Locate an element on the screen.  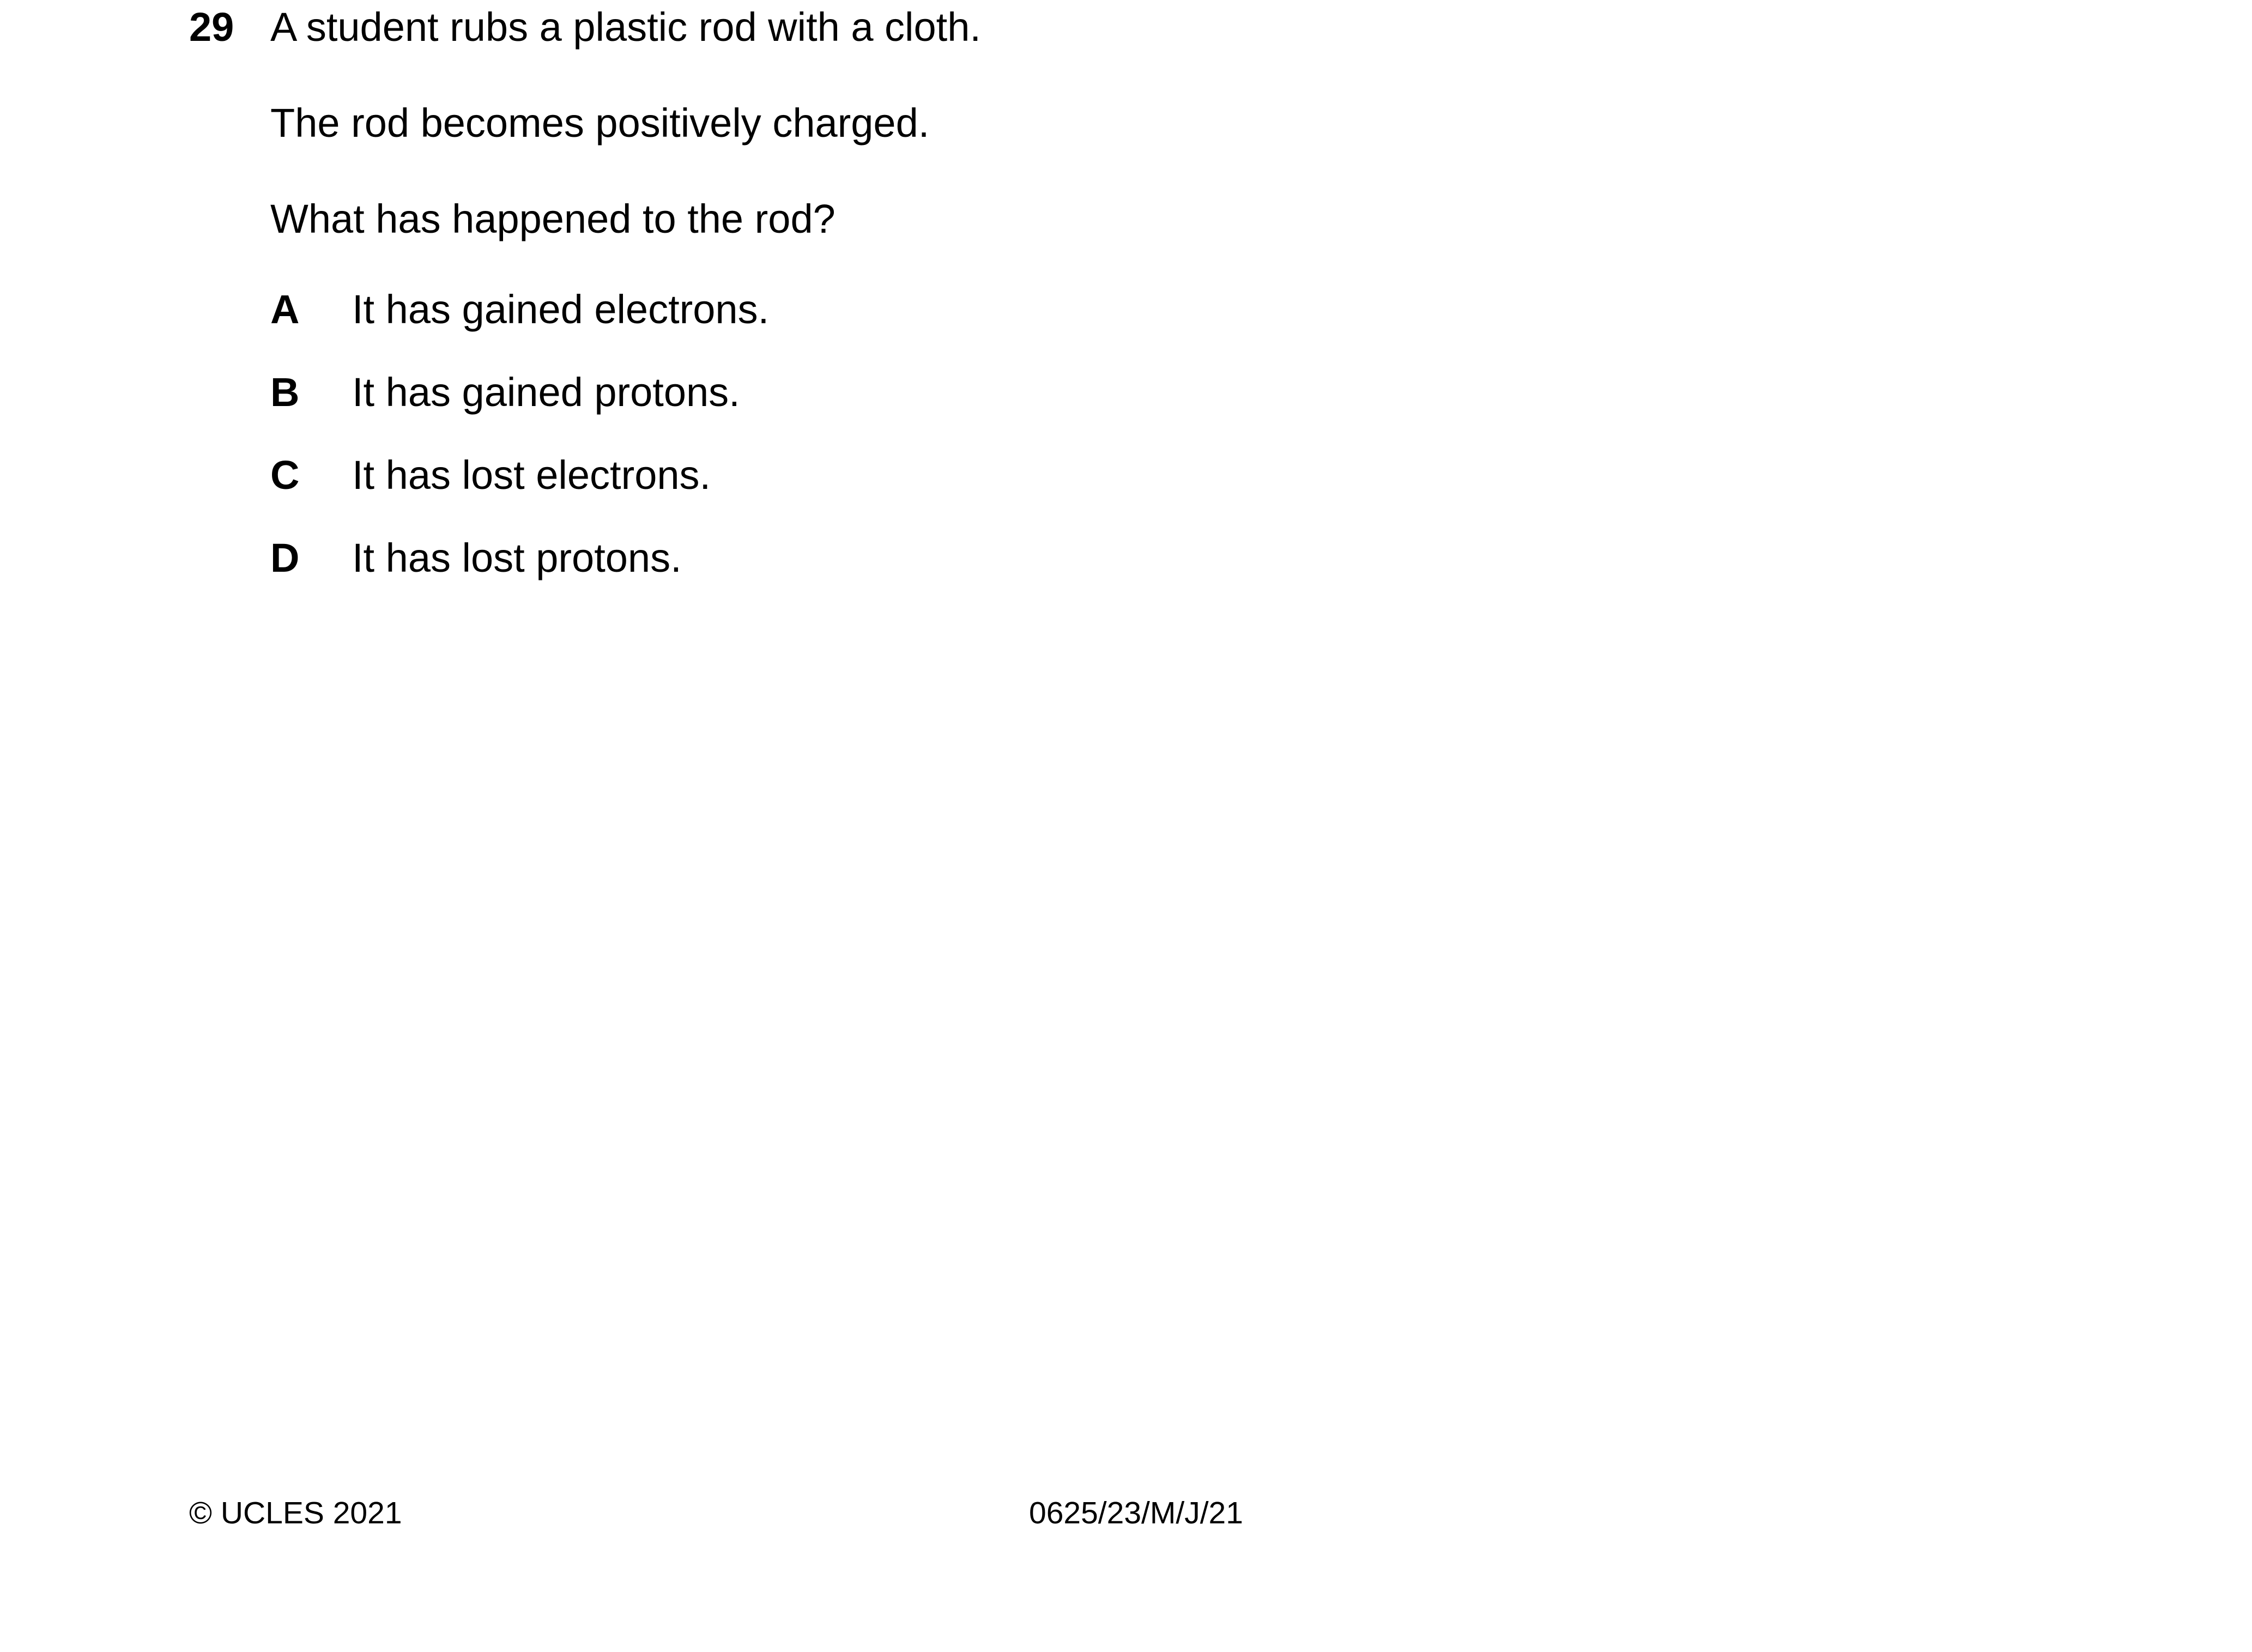
answer-option-d: D It has lost protons. is located at coordinates (476, 558).